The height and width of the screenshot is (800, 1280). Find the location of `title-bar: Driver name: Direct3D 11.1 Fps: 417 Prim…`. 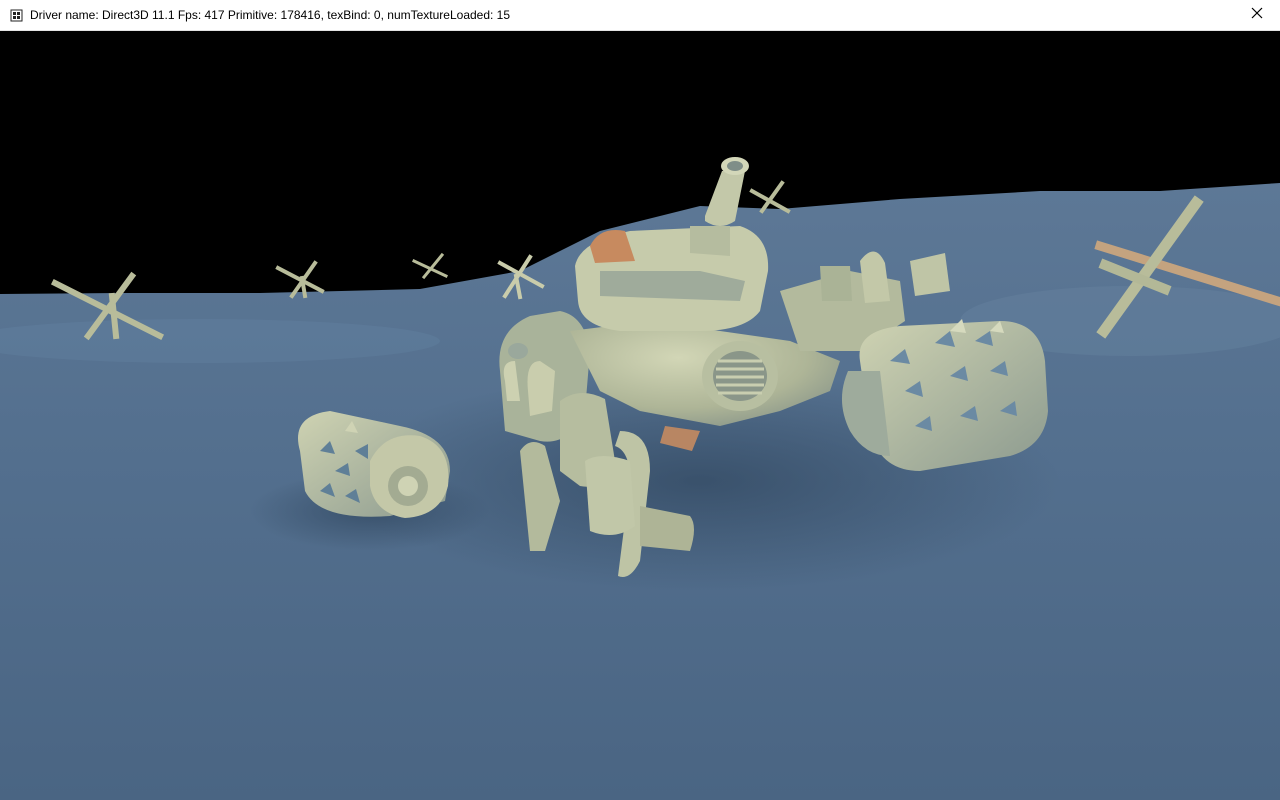

title-bar: Driver name: Direct3D 11.1 Fps: 417 Prim… is located at coordinates (640, 15).